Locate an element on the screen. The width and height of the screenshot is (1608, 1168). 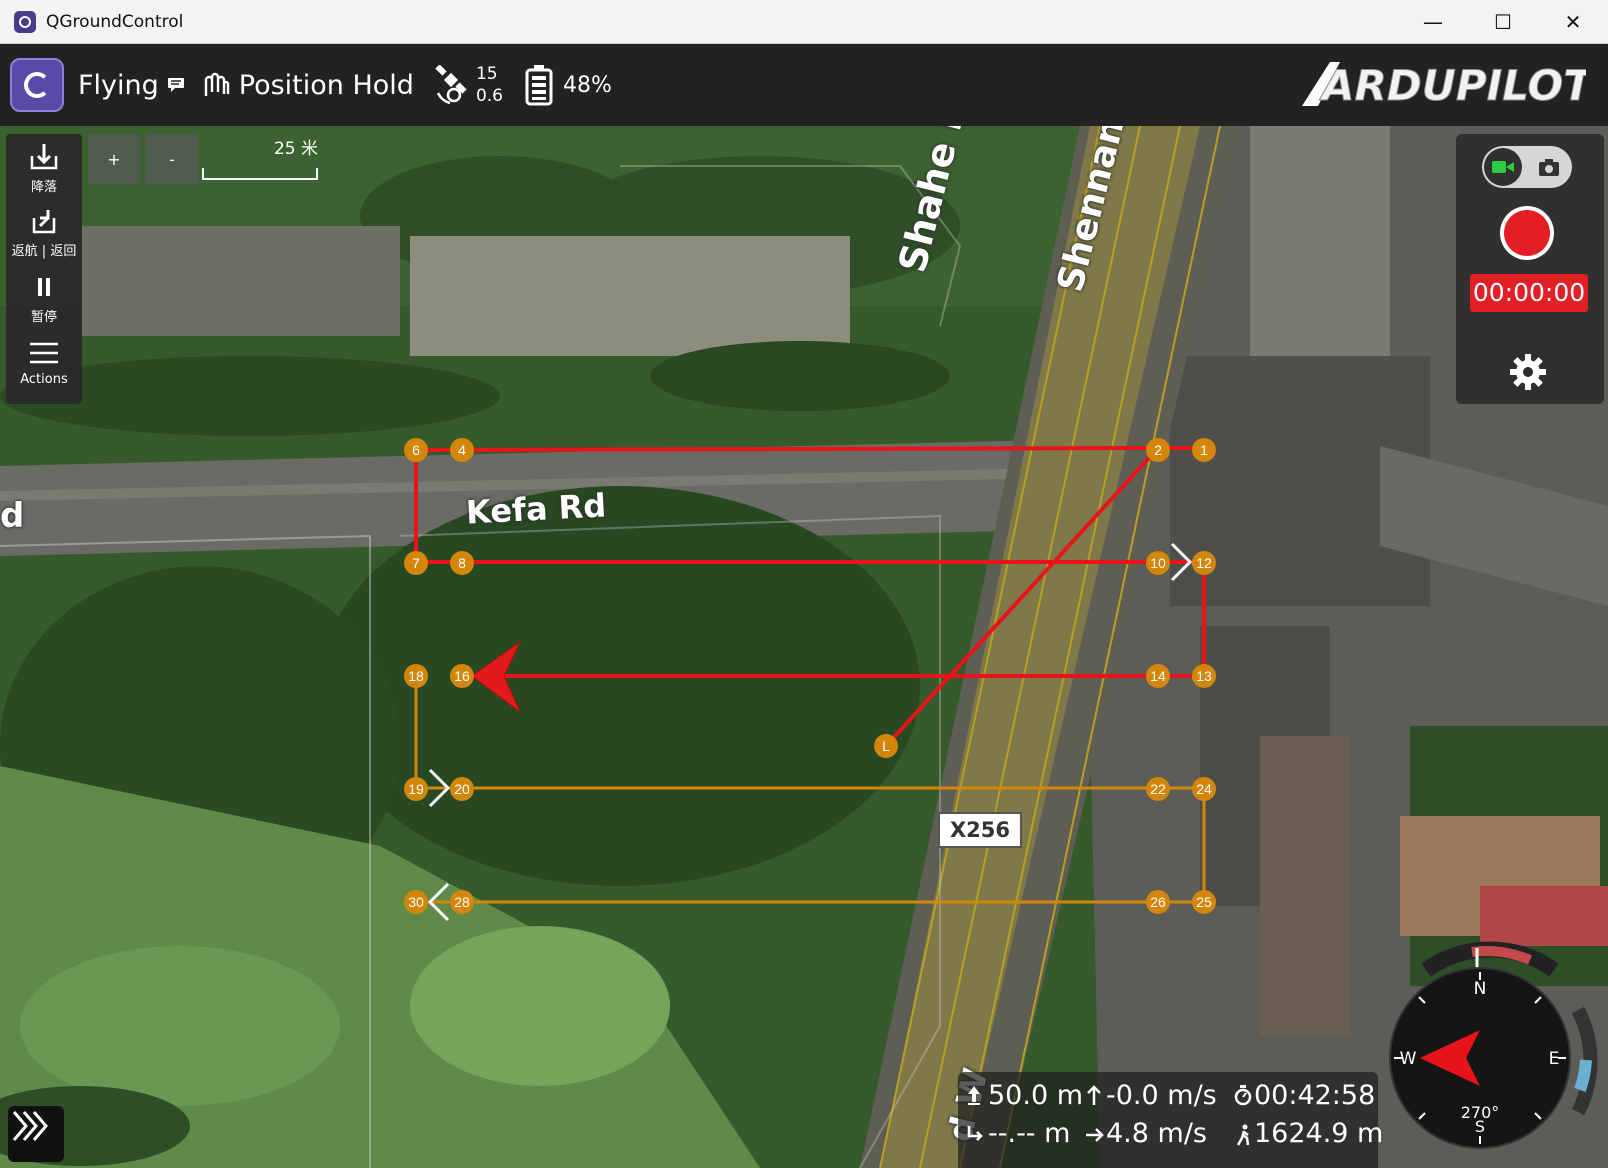
ardupilot-logo: ARDUPILOT is located at coordinates (1444, 86).